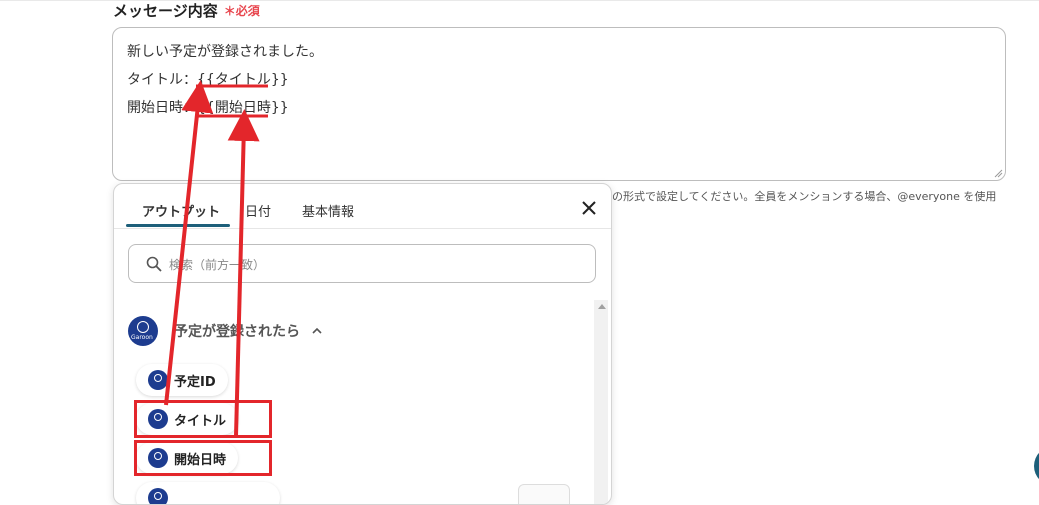 Image resolution: width=1039 pixels, height=505 pixels. Describe the element at coordinates (154, 264) in the screenshot. I see `search-icon` at that location.